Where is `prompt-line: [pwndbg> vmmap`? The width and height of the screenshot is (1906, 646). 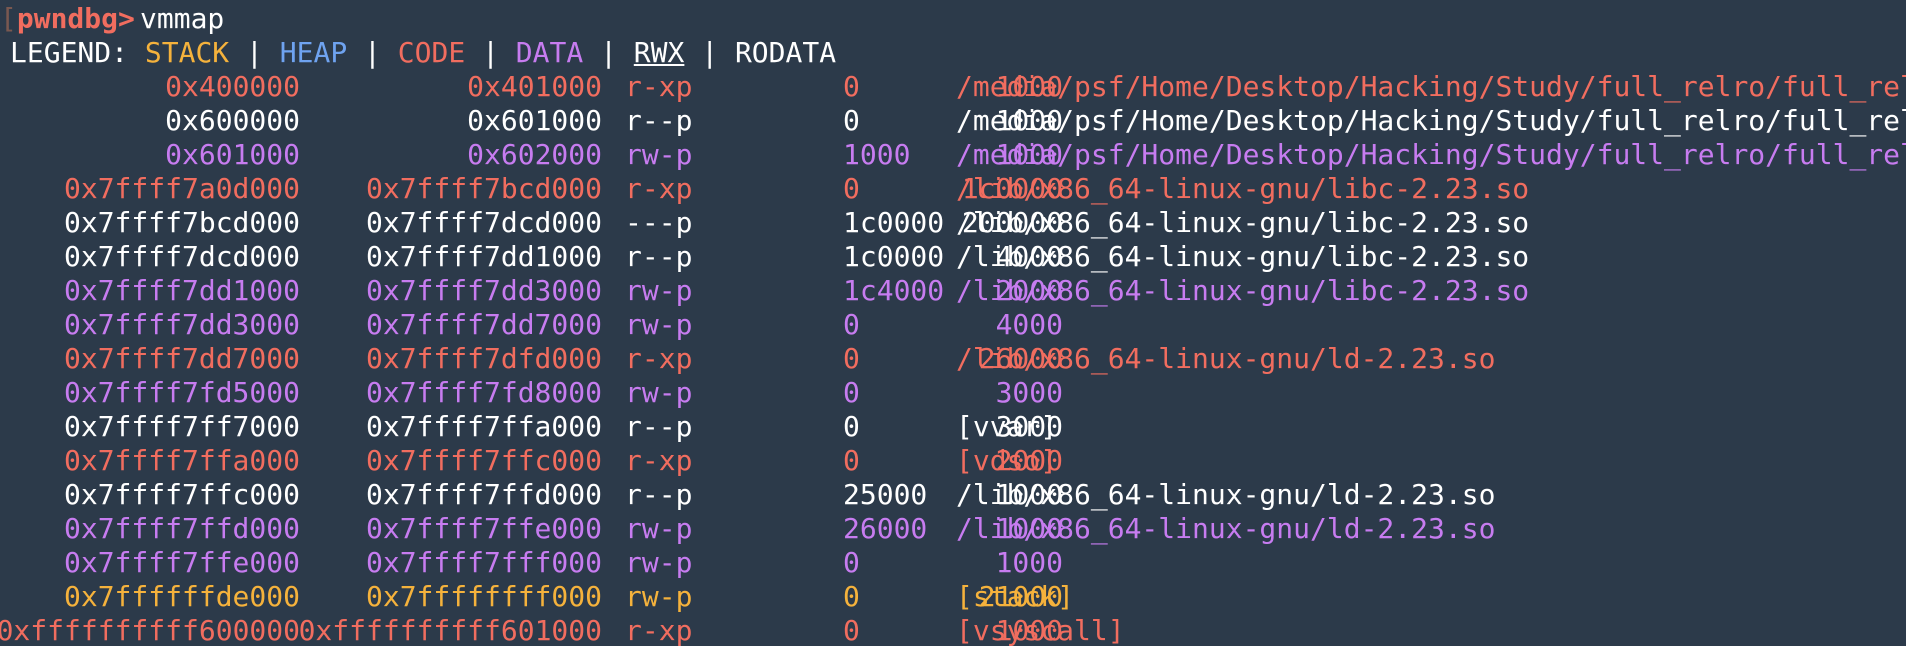
prompt-line: [pwndbg> vmmap is located at coordinates (953, 19).